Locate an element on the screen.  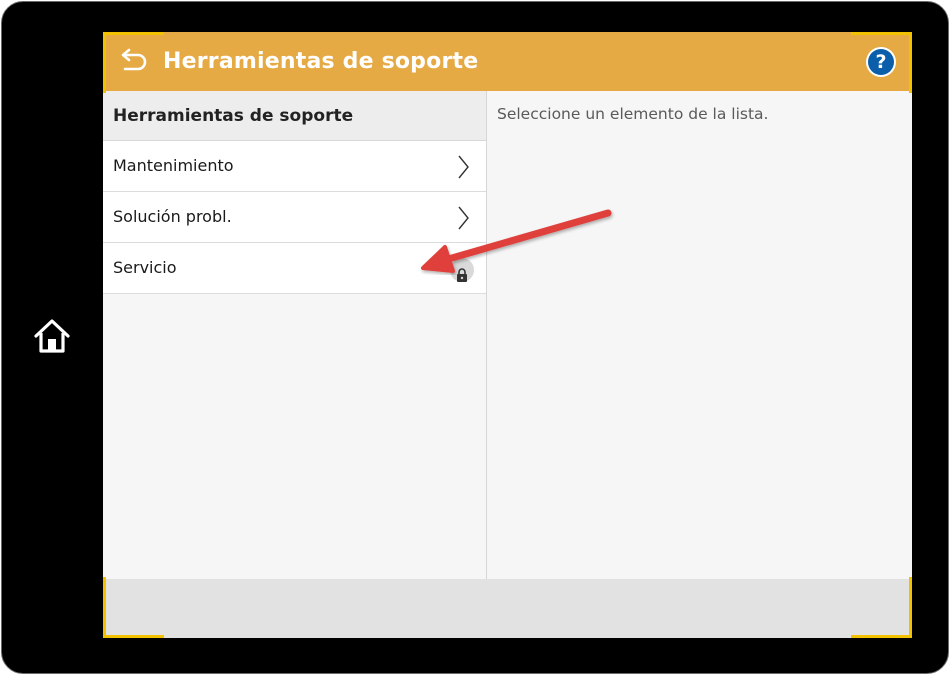
list-header: Herramientas de soporte is located at coordinates (294, 116).